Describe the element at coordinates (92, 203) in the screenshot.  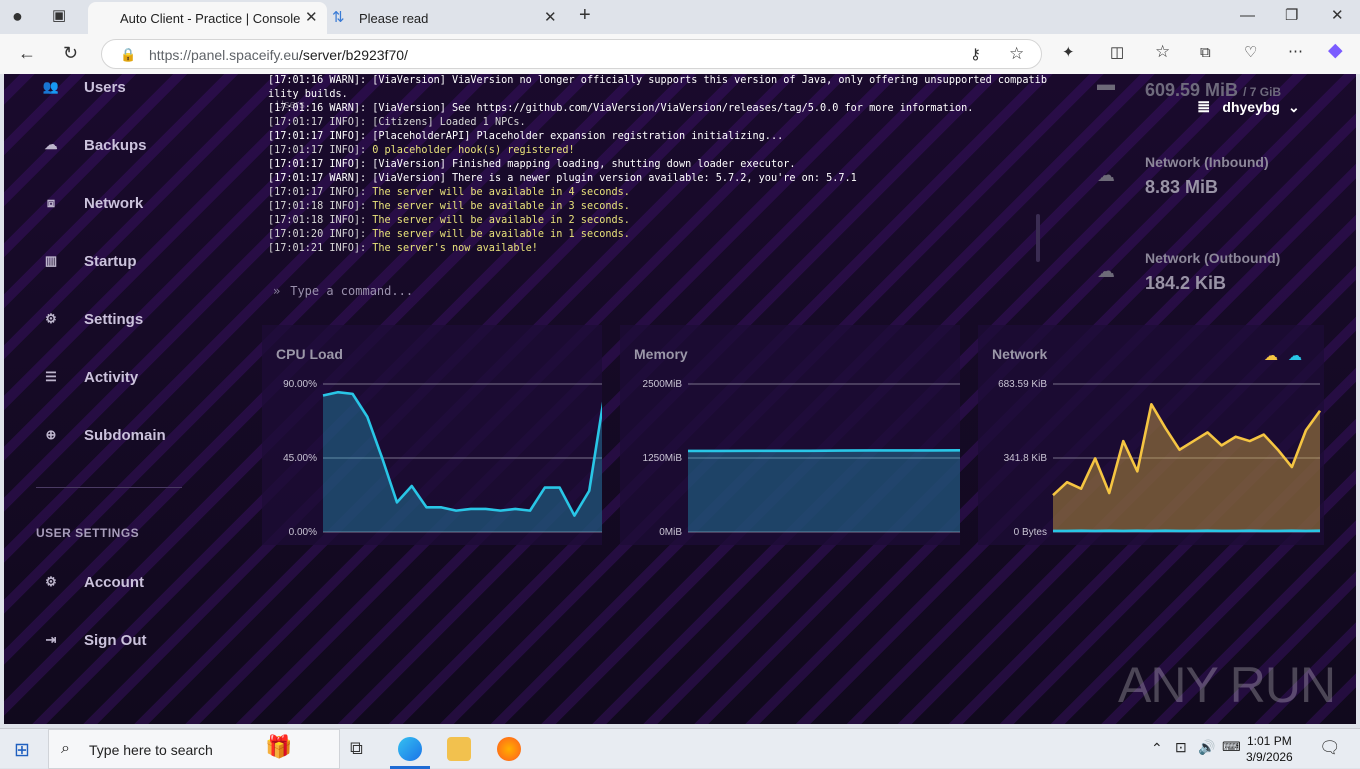
I see `sidebar-item-network: ⧈Network` at that location.